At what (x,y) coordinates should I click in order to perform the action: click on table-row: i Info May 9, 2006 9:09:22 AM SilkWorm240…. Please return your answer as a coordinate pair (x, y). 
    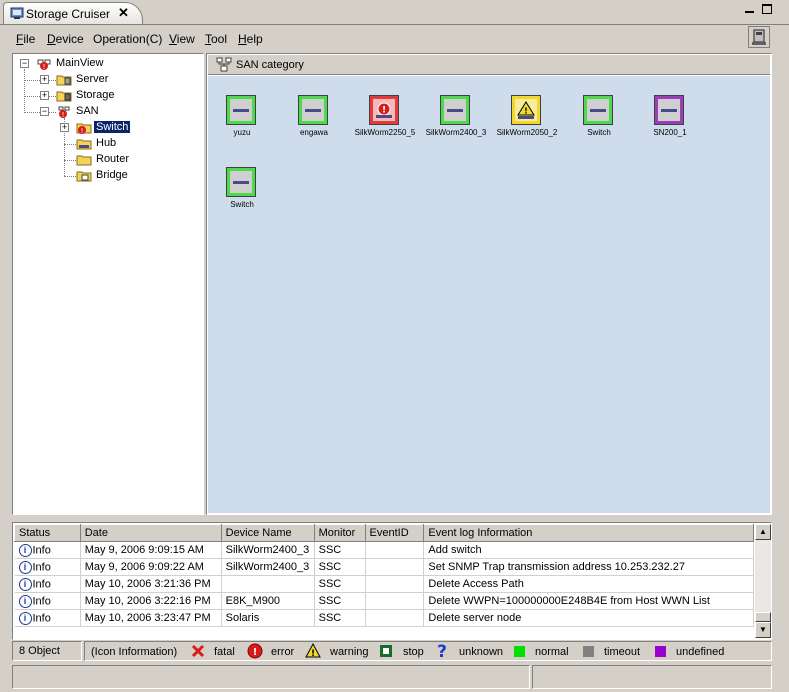
    Looking at the image, I should click on (384, 567).